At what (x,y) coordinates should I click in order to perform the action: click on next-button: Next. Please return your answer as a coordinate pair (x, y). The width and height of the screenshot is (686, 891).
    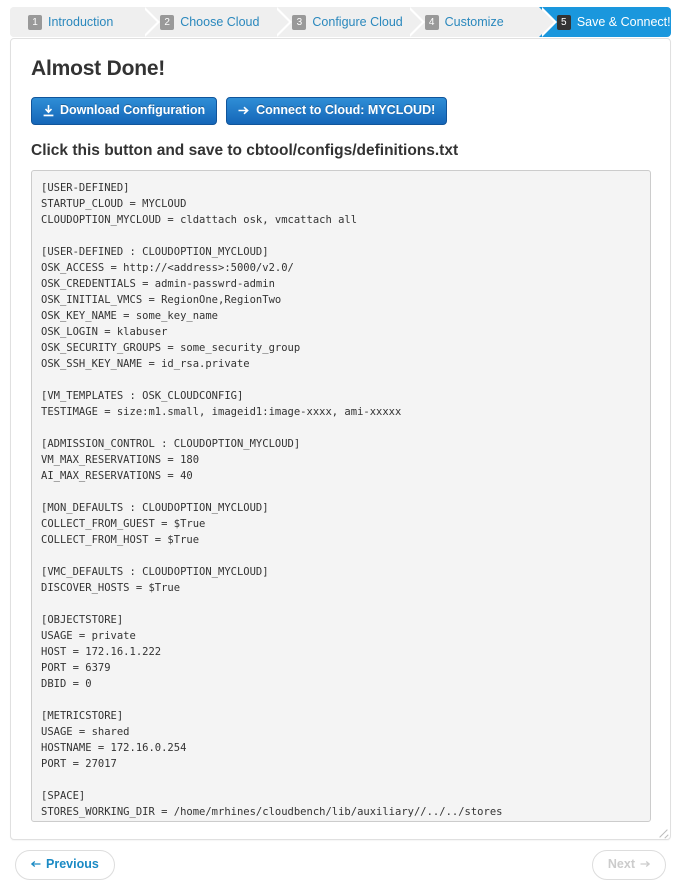
    Looking at the image, I should click on (628, 865).